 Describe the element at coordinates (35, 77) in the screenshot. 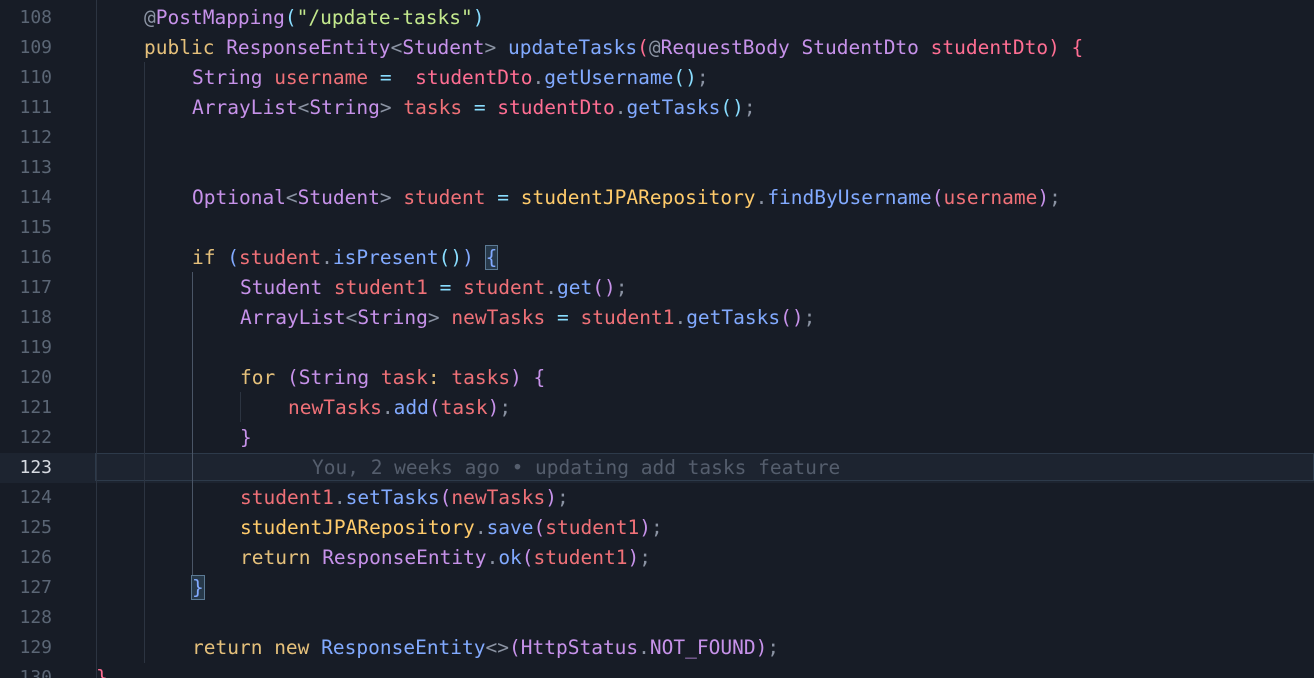

I see `line-number: 110` at that location.